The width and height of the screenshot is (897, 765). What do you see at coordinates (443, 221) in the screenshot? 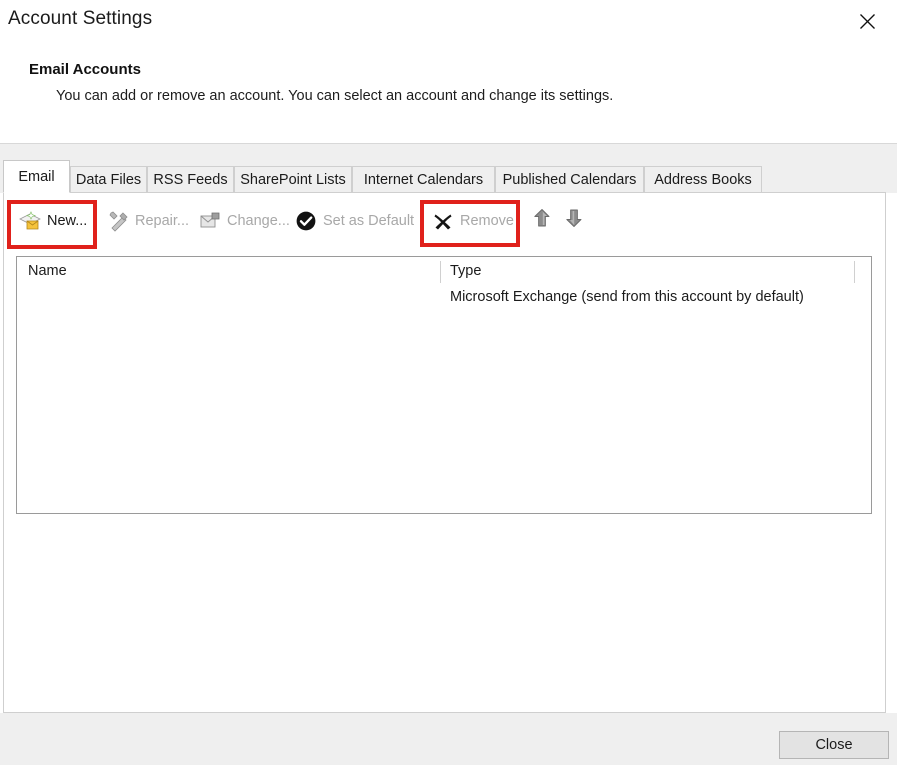
I see `remove-x-icon` at bounding box center [443, 221].